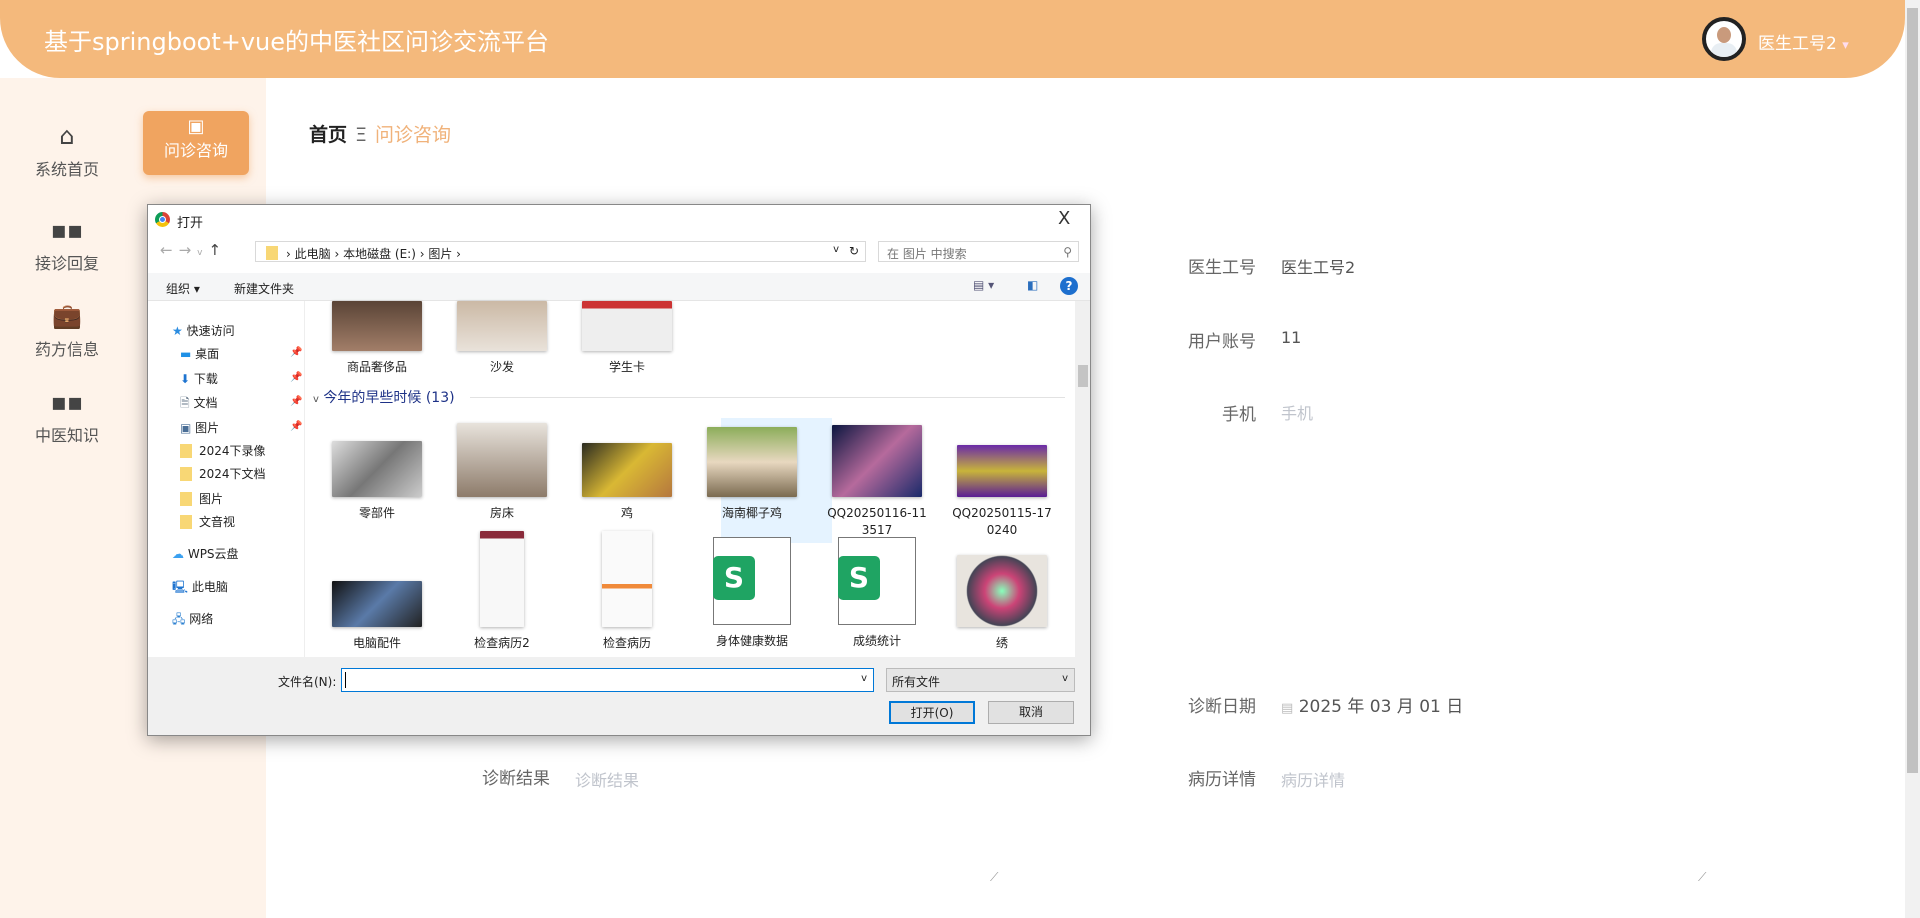 The width and height of the screenshot is (1920, 918). Describe the element at coordinates (1002, 492) in the screenshot. I see `file-item: QQ20250115-170240` at that location.